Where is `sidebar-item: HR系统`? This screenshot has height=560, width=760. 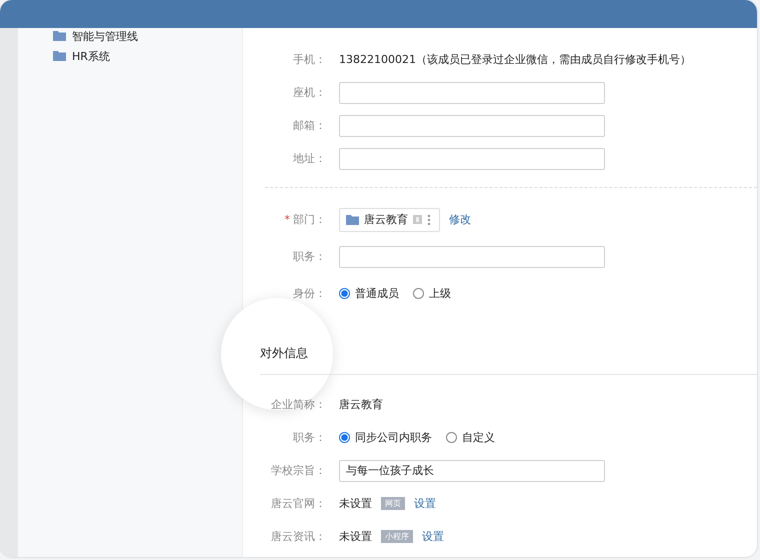
sidebar-item: HR系统 is located at coordinates (130, 56).